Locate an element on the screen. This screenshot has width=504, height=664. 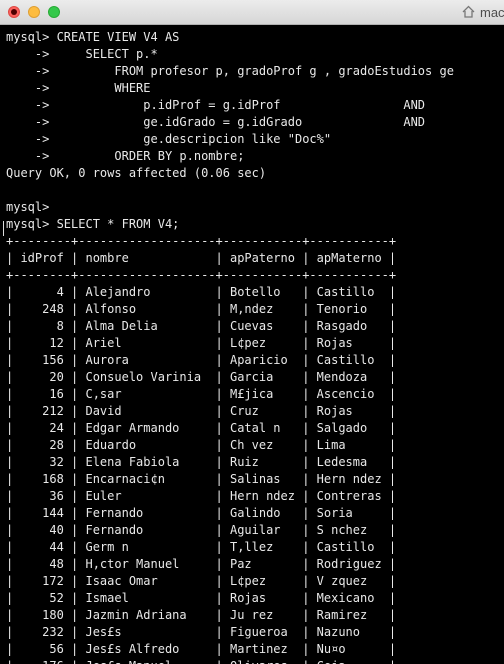
terminal-line: -> p.idProf = g.idProf AND is located at coordinates (216, 105).